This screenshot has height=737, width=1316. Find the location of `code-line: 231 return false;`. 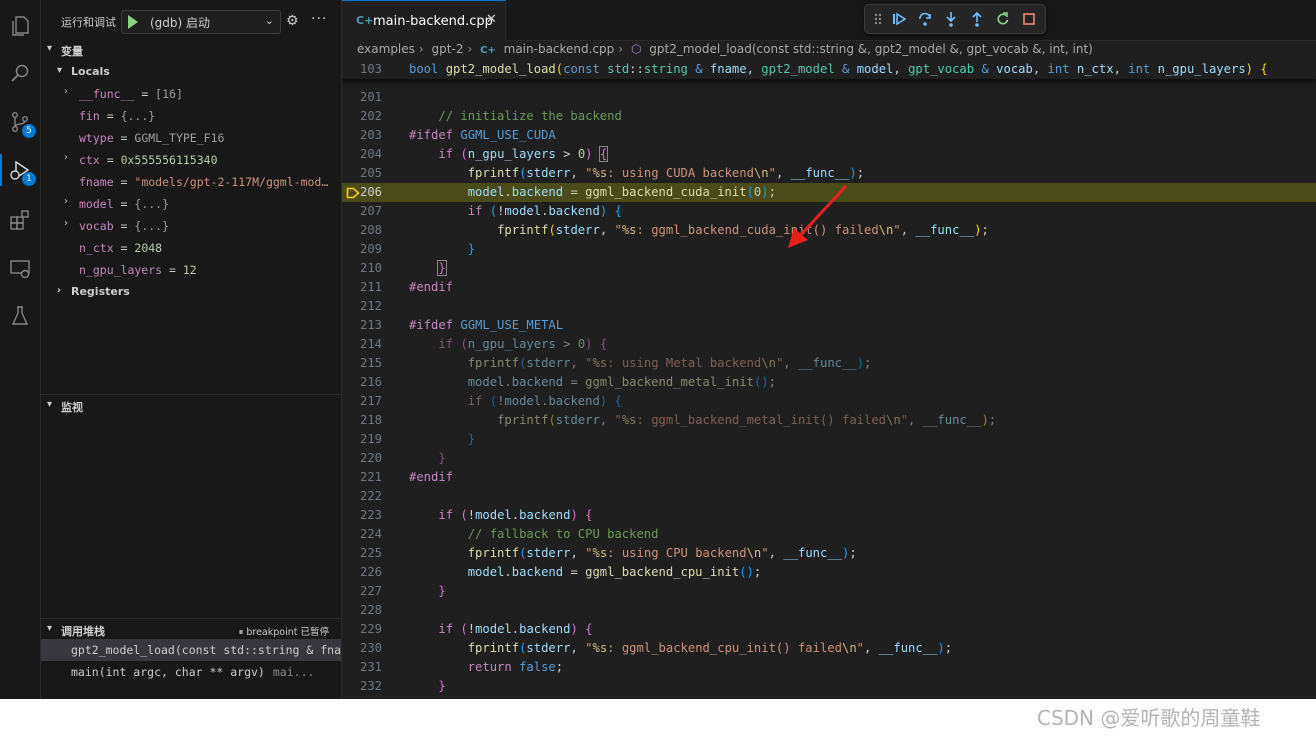

code-line: 231 return false; is located at coordinates (829, 667).